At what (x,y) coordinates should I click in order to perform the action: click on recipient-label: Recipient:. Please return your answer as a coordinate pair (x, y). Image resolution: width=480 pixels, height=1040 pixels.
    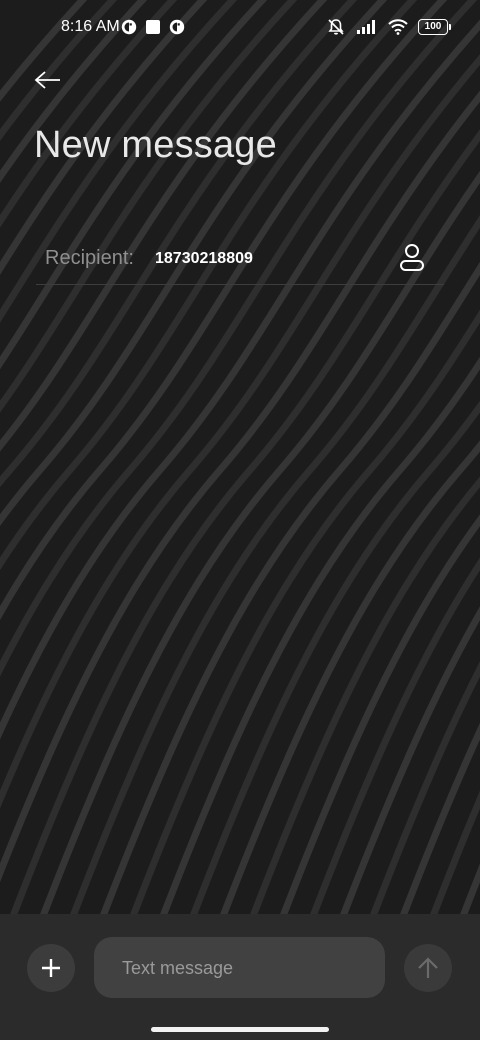
    Looking at the image, I should click on (89, 258).